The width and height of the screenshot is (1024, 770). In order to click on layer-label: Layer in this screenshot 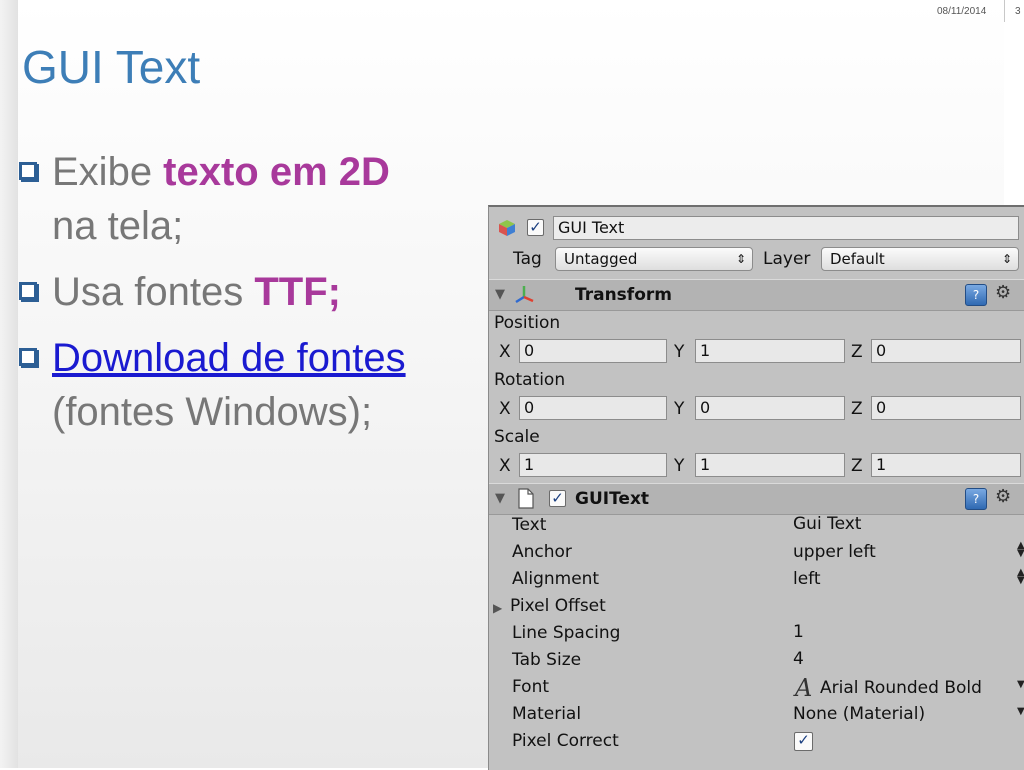, I will do `click(787, 259)`.